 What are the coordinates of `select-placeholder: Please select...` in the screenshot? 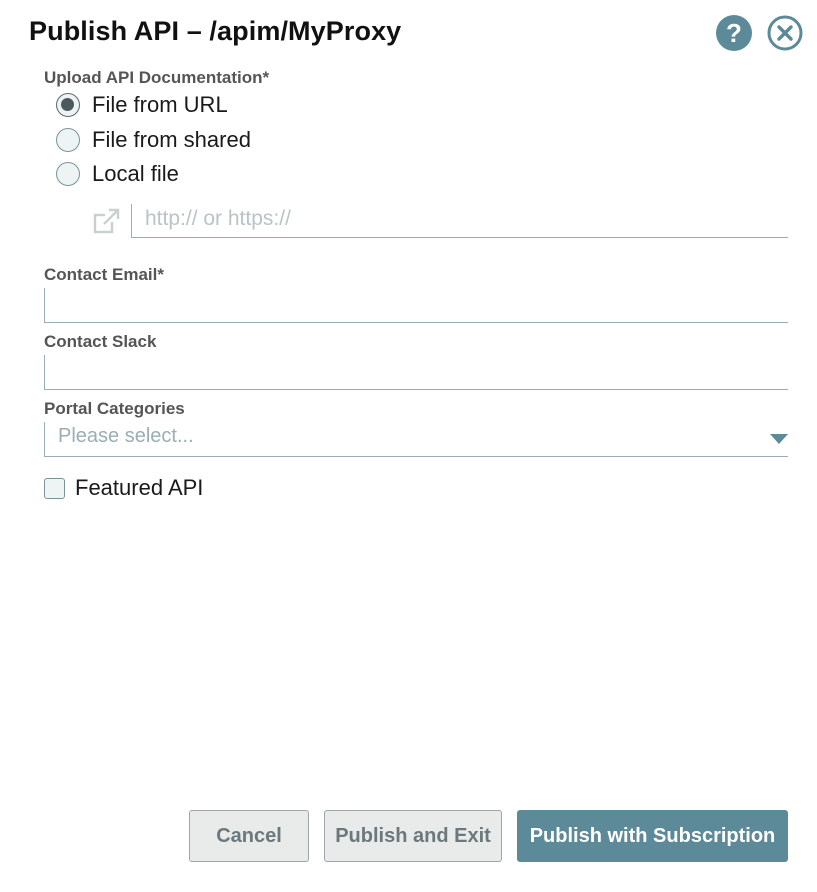 It's located at (126, 436).